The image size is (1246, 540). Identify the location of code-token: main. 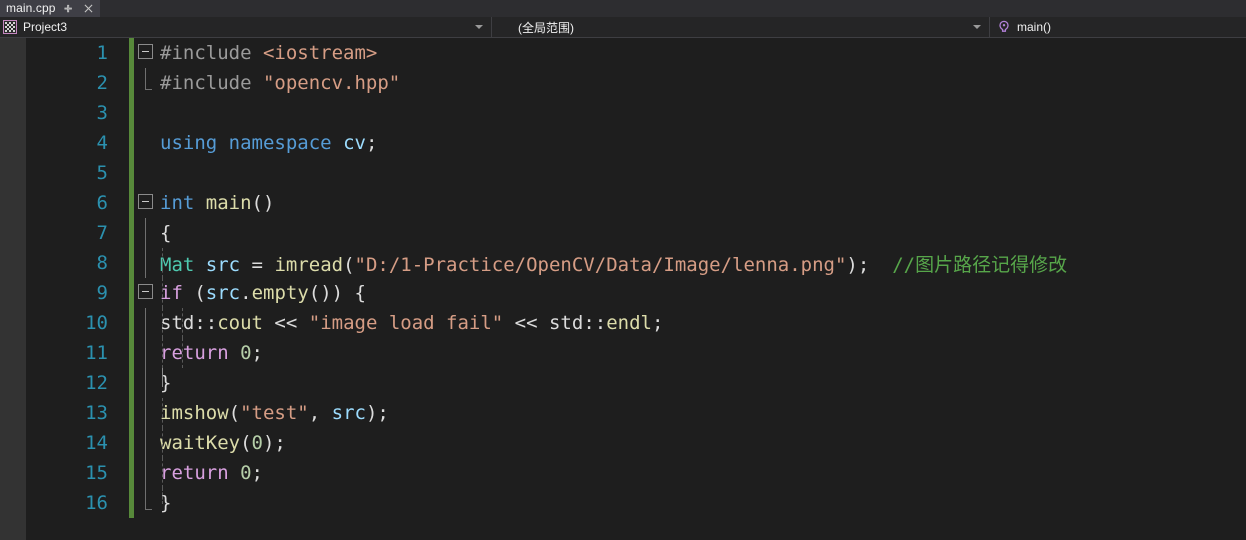
(228, 203).